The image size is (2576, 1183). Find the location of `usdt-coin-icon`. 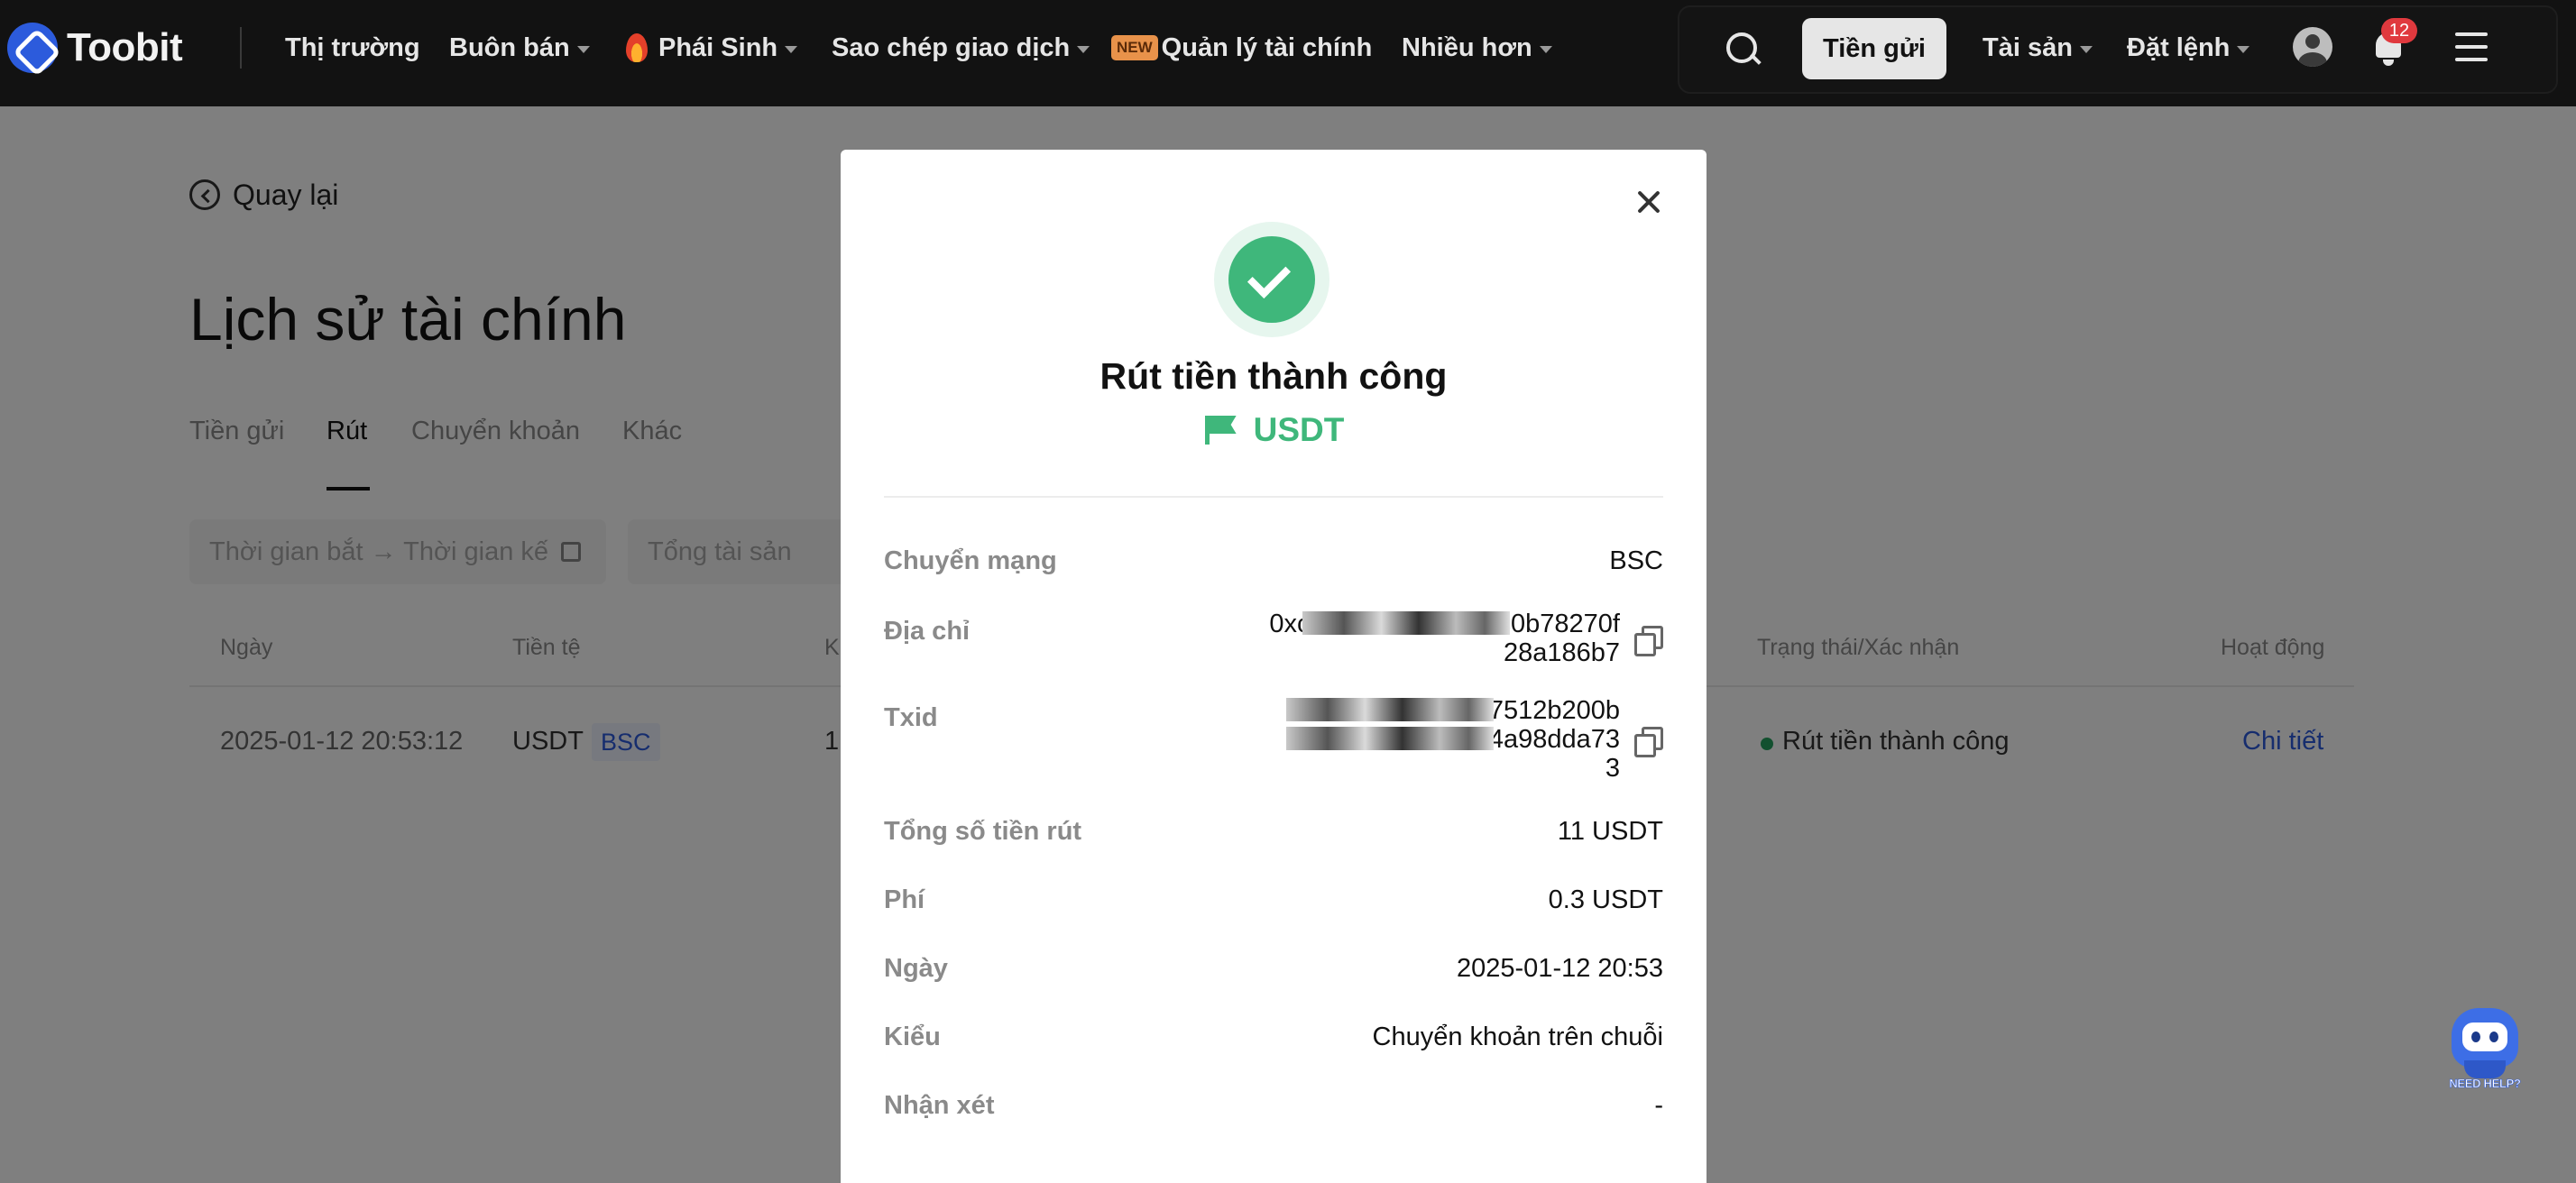

usdt-coin-icon is located at coordinates (1221, 430).